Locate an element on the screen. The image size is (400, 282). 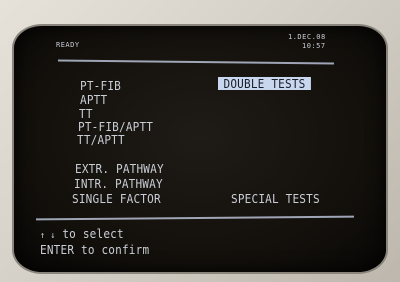
arrow-up-down-icon: ↑ ↓ is located at coordinates (48, 236).